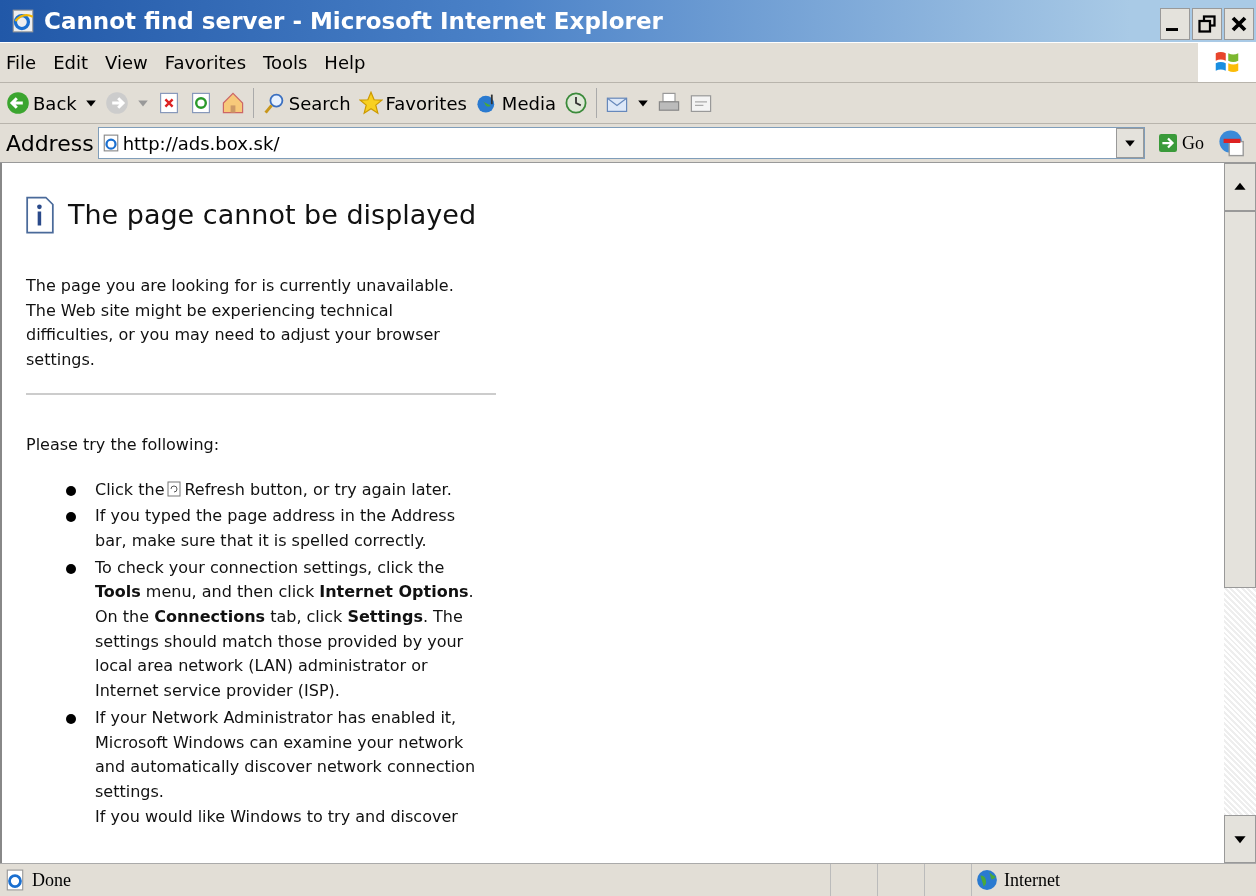  I want to click on search-button: Search, so click(306, 103).